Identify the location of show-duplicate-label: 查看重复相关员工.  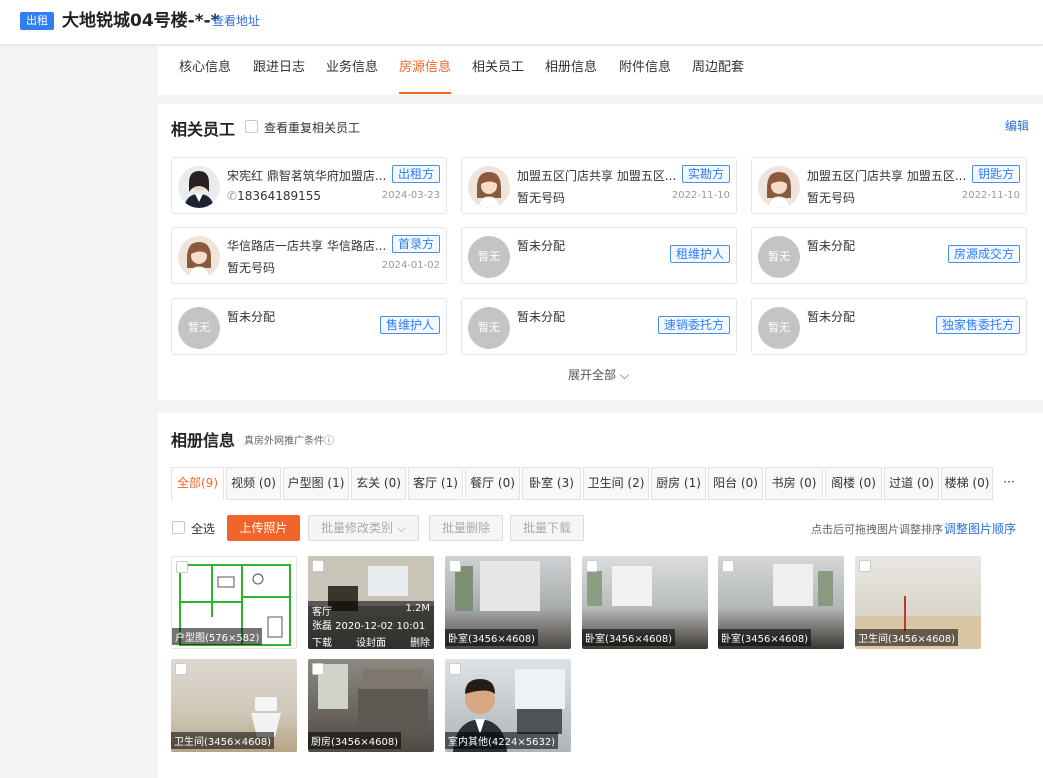
(312, 128).